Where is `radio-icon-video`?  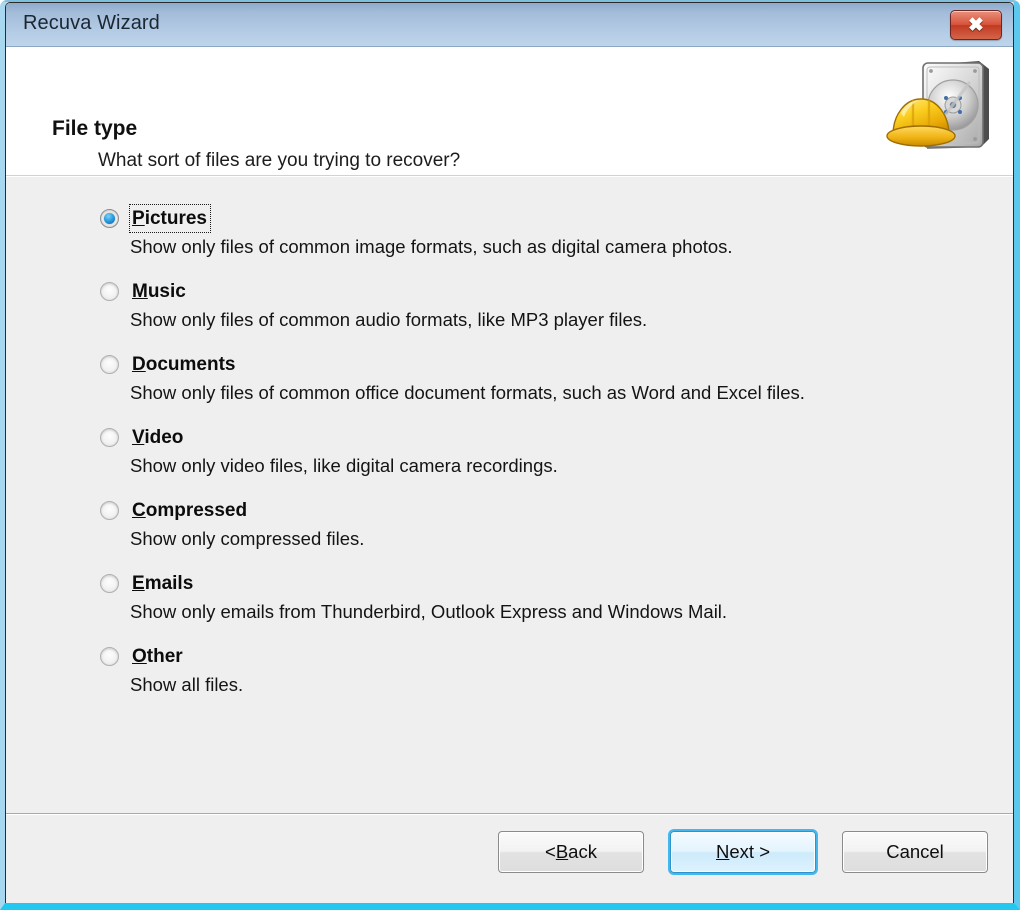
radio-icon-video is located at coordinates (109, 437).